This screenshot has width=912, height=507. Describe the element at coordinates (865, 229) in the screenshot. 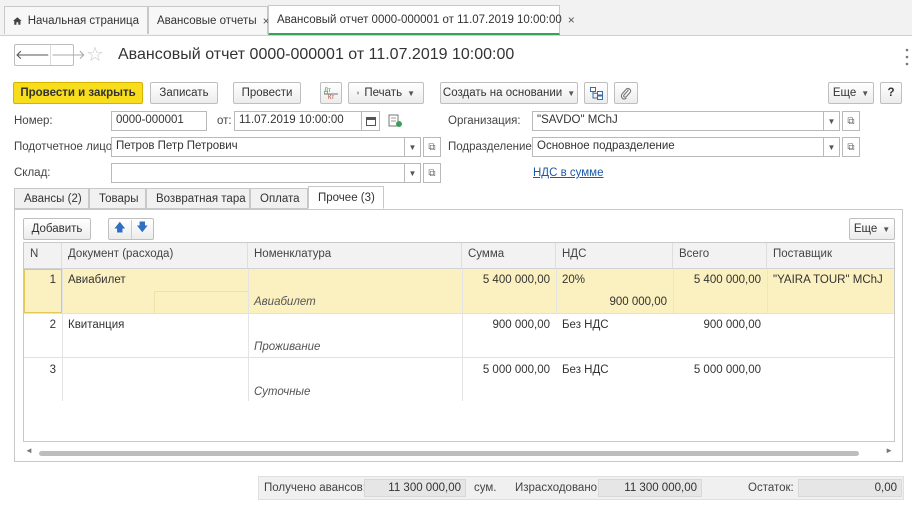

I see `table-more-label: Еще` at that location.